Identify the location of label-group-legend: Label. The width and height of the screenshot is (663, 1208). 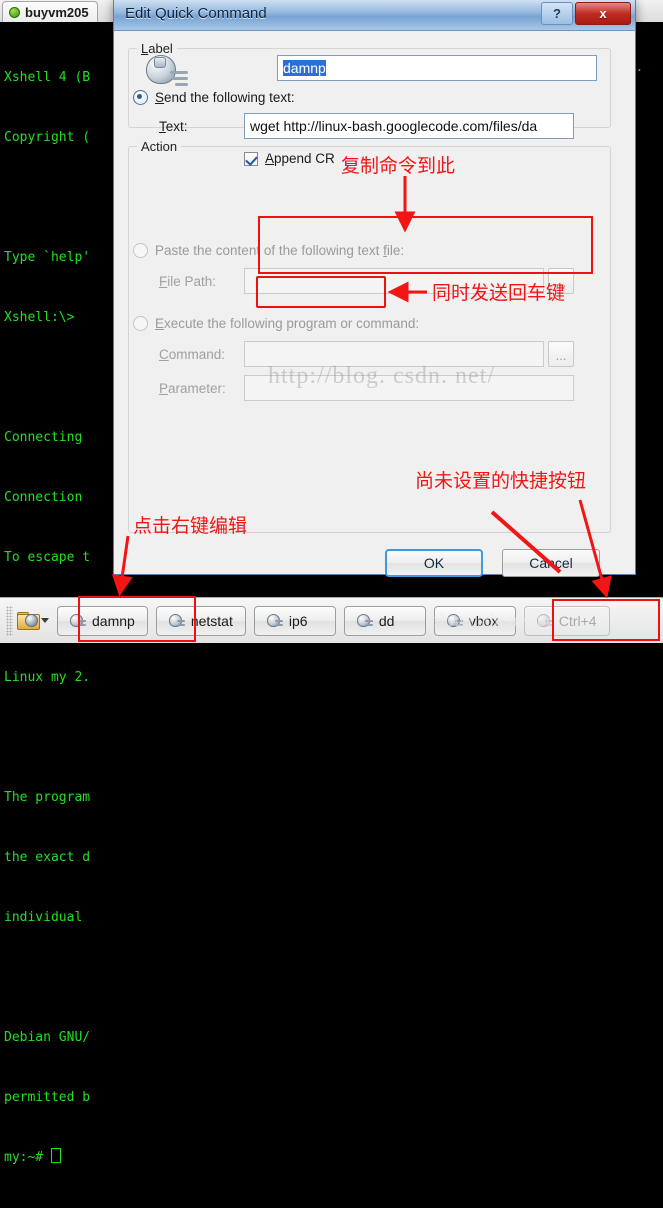
(157, 48).